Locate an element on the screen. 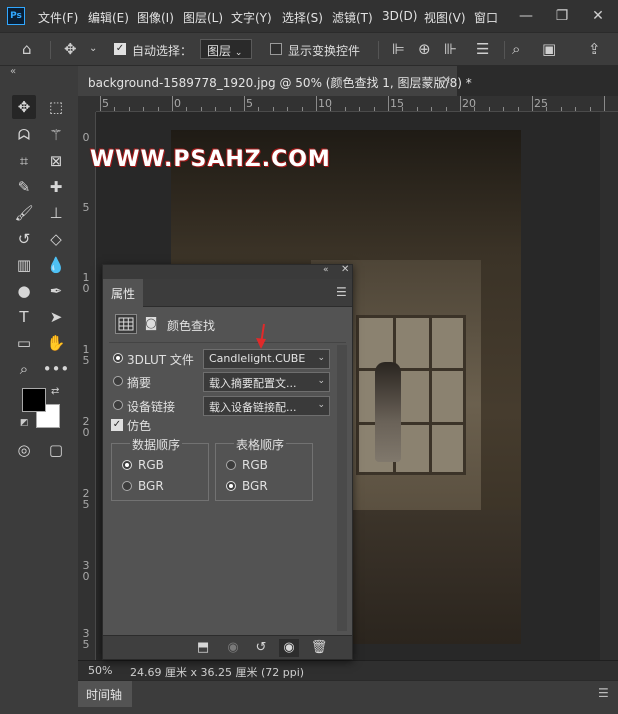  search-icon: ⌕ is located at coordinates (516, 49).